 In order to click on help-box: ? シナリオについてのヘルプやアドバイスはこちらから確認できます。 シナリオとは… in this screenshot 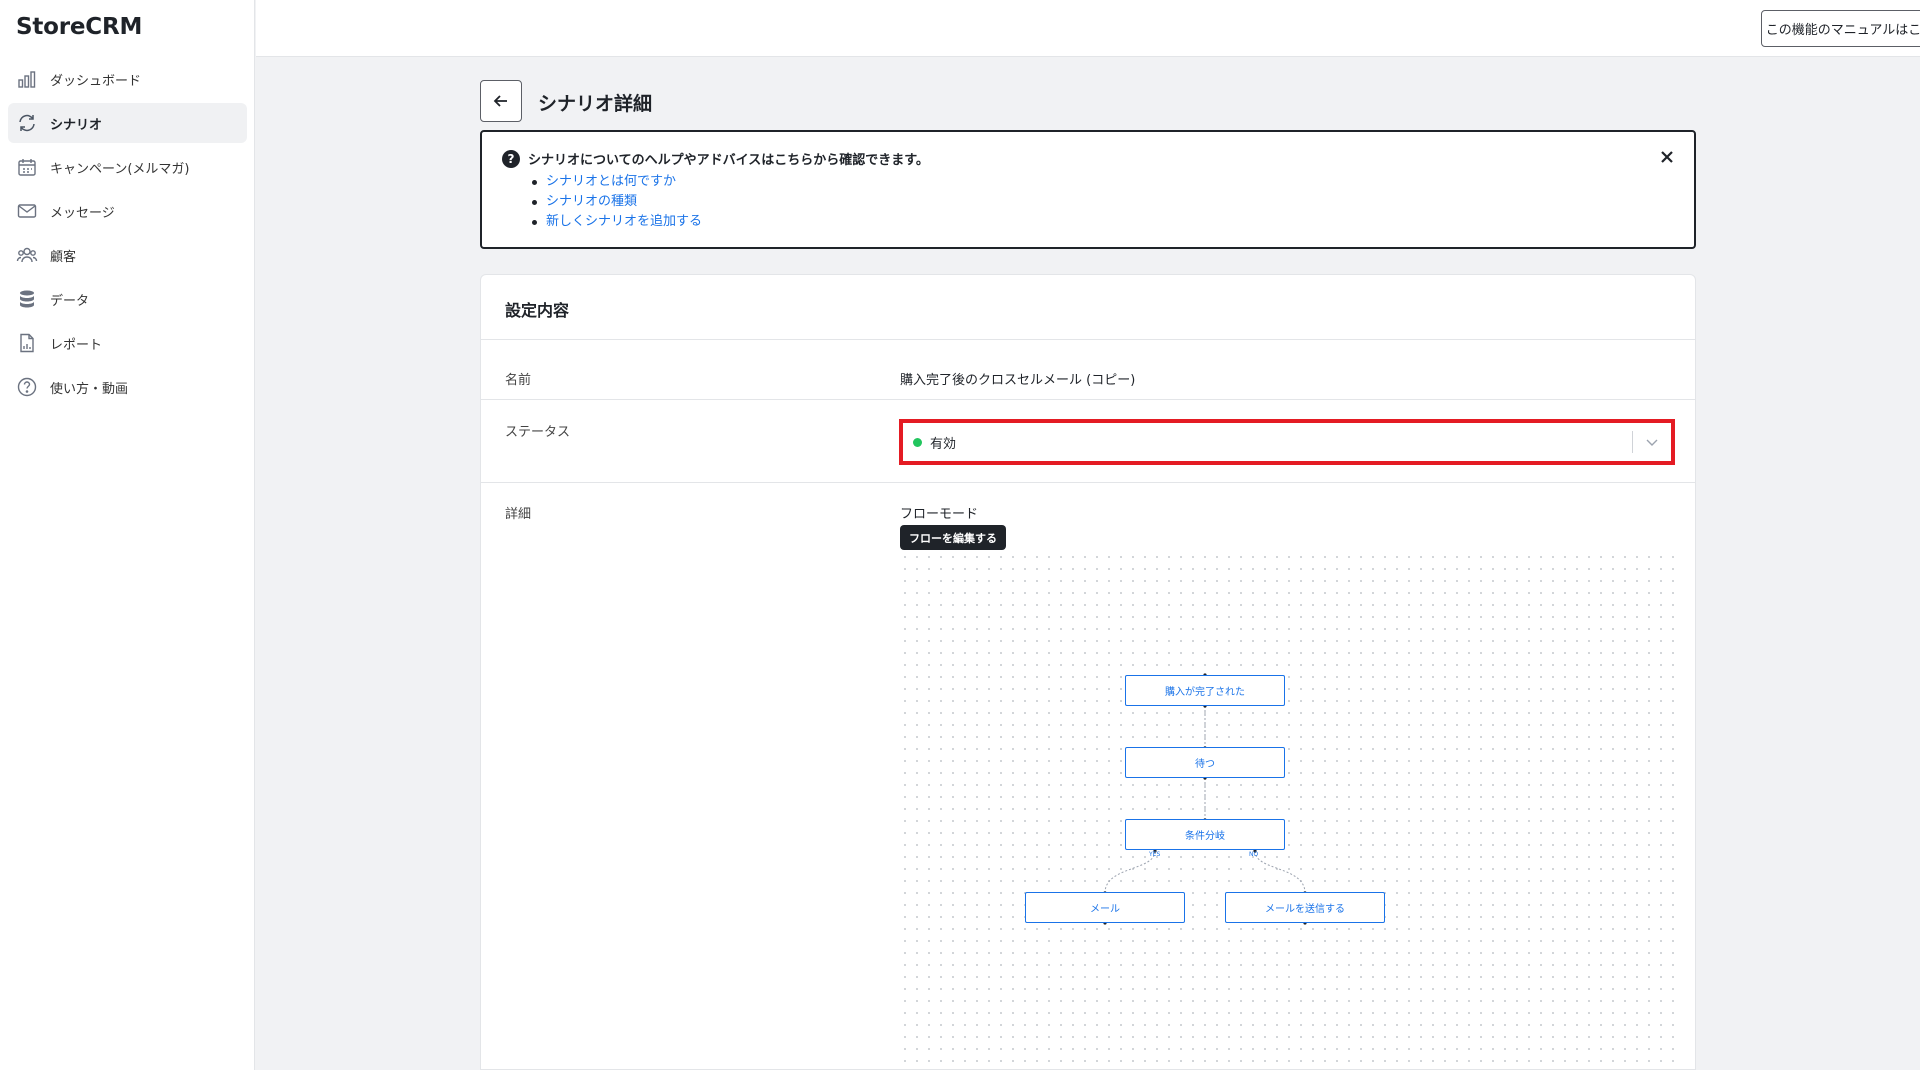, I will do `click(1088, 189)`.